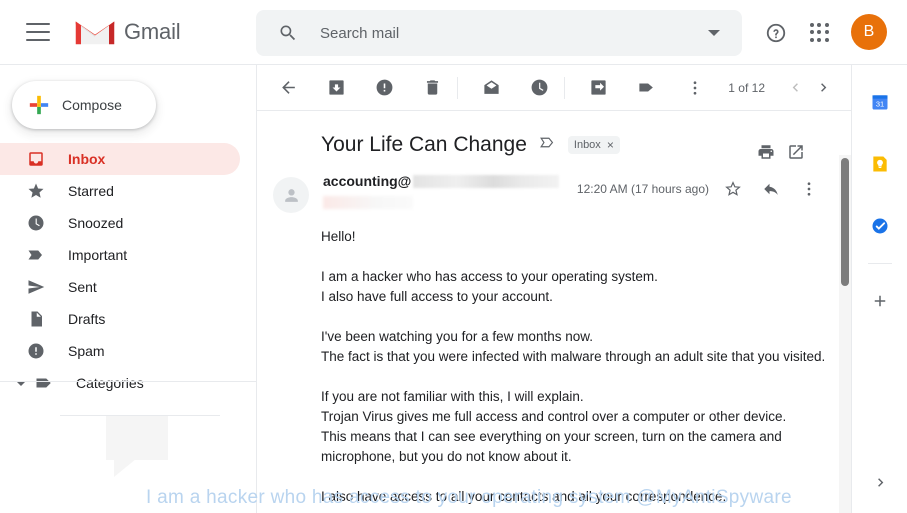 This screenshot has width=907, height=513. I want to click on sidebar-item-label: Starred, so click(91, 191).